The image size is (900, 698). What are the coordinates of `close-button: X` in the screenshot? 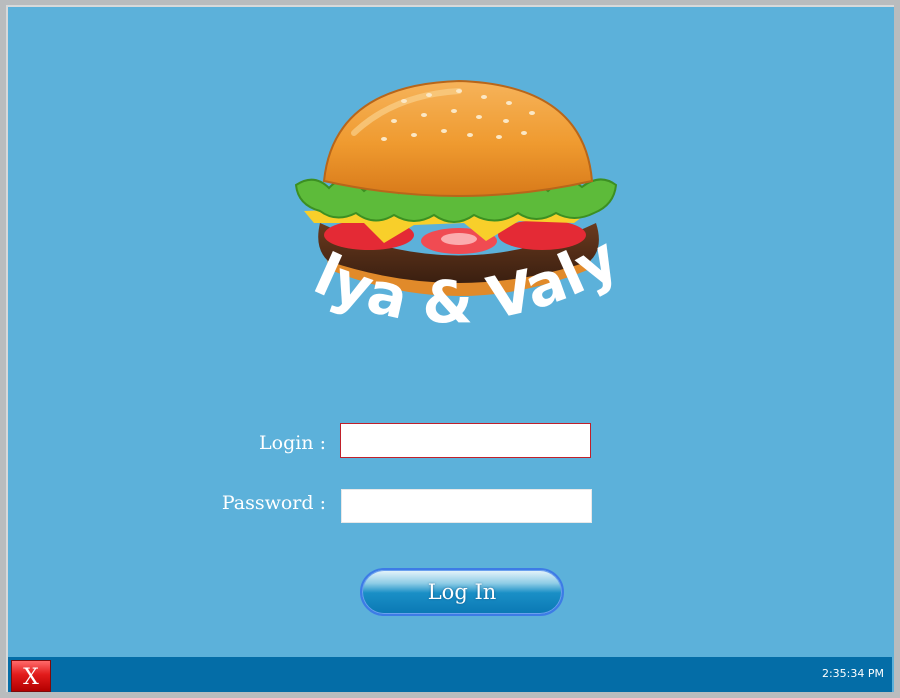 It's located at (31, 676).